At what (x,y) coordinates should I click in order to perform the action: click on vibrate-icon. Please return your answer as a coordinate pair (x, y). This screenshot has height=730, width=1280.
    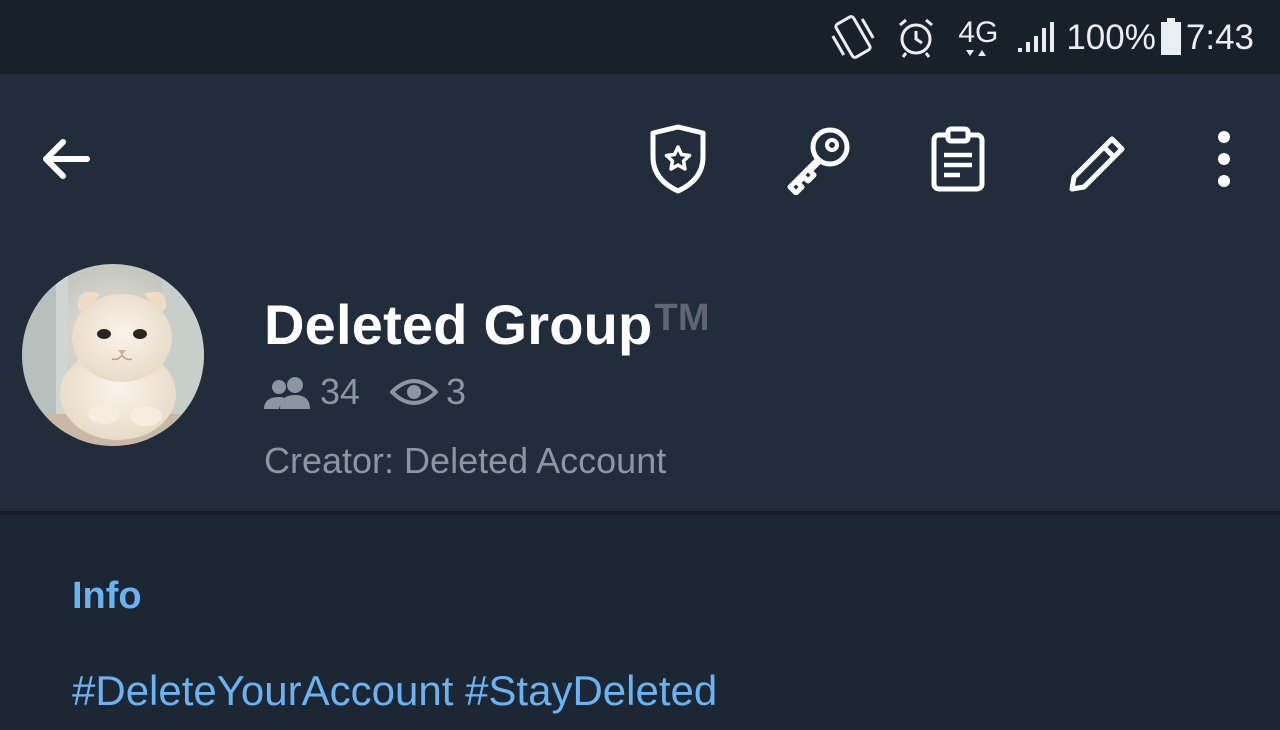
    Looking at the image, I should click on (853, 37).